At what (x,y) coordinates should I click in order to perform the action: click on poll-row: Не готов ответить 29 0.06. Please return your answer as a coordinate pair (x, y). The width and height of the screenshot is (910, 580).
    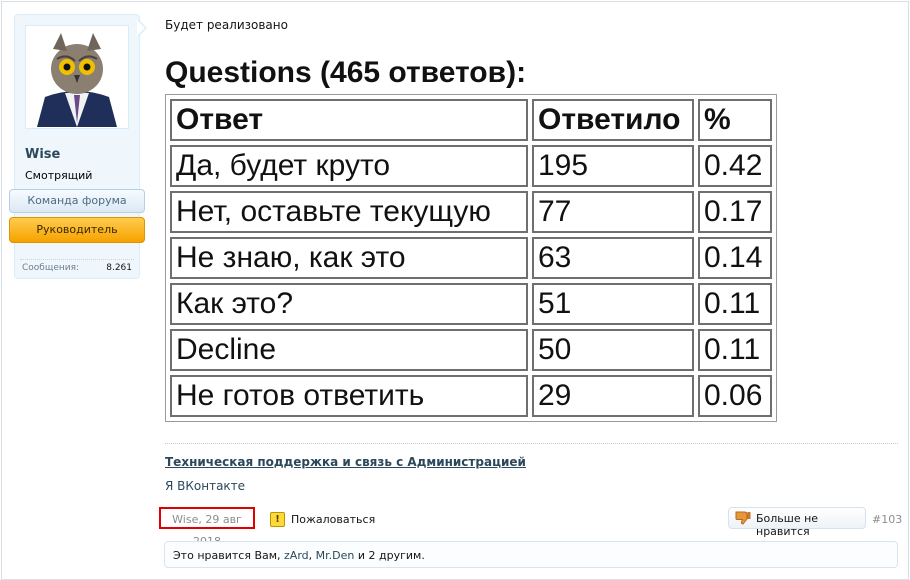
    Looking at the image, I should click on (471, 396).